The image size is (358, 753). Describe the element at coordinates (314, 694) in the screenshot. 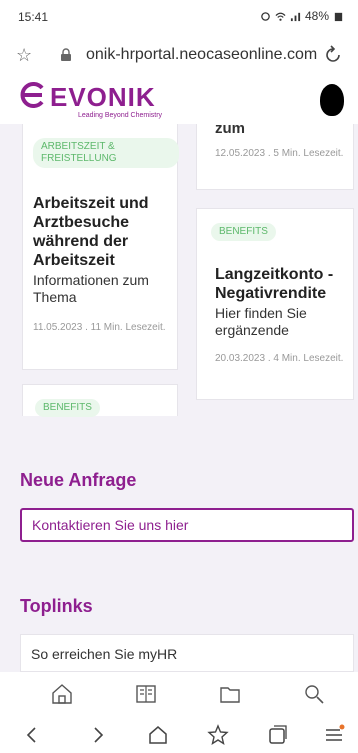

I see `search-icon` at that location.